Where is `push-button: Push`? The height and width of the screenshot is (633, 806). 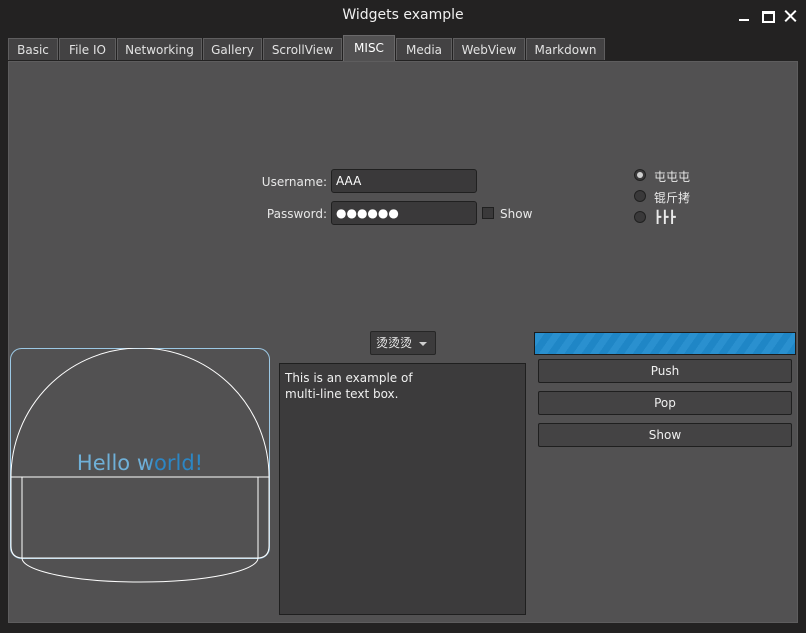
push-button: Push is located at coordinates (665, 371).